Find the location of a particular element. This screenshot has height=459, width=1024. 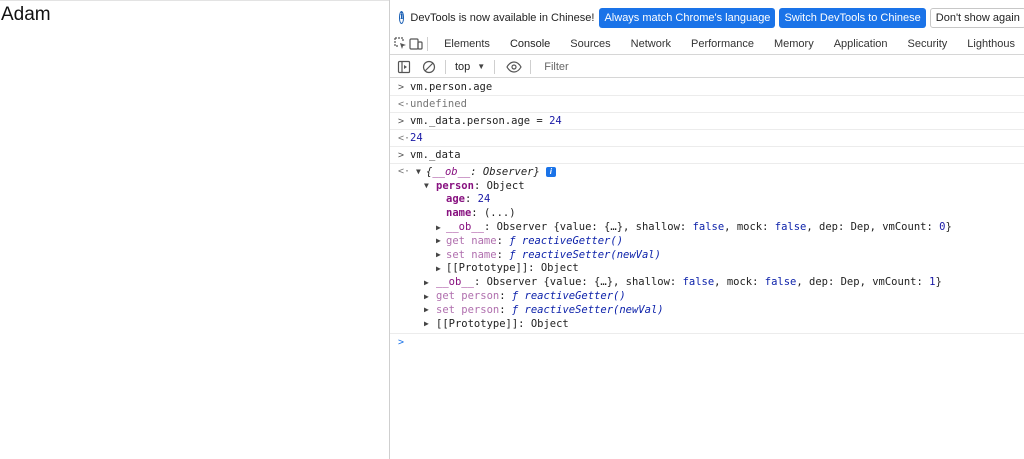

tab-security: Security is located at coordinates (928, 43).